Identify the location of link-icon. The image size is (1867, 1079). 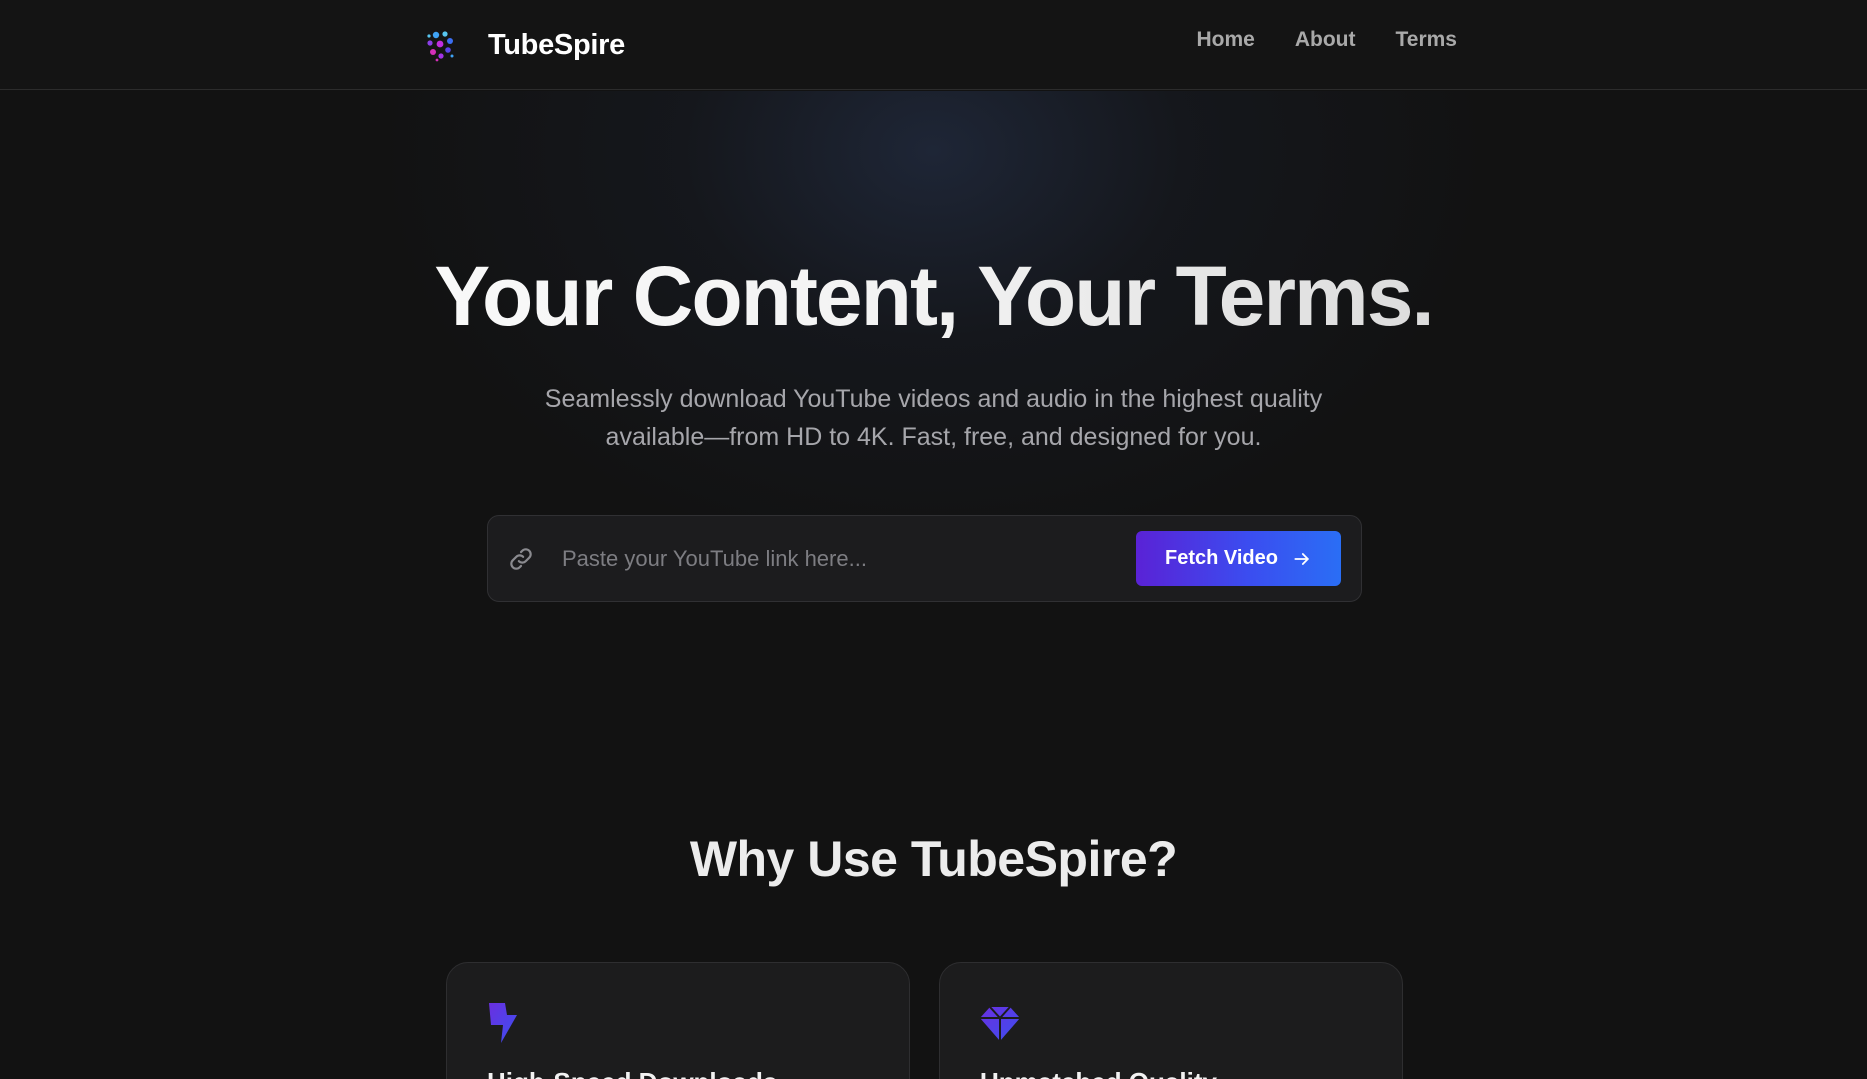
(521, 559).